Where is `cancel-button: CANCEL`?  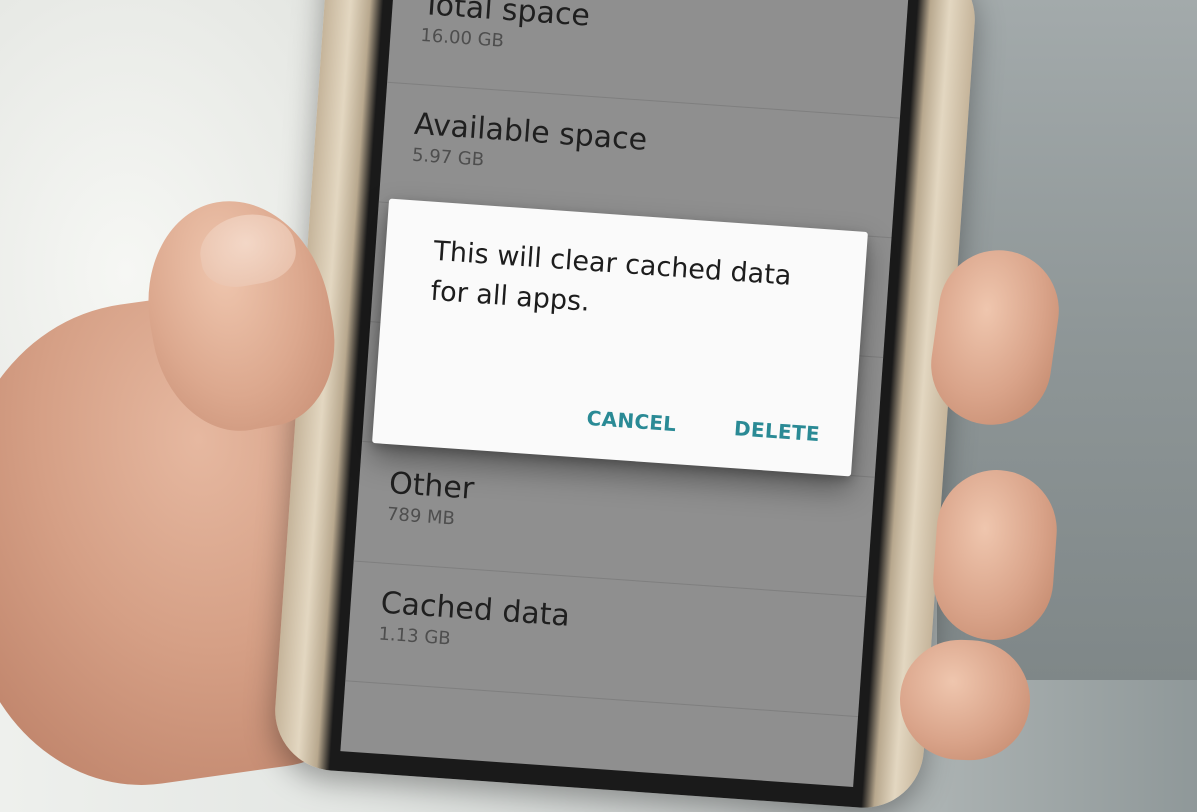 cancel-button: CANCEL is located at coordinates (631, 421).